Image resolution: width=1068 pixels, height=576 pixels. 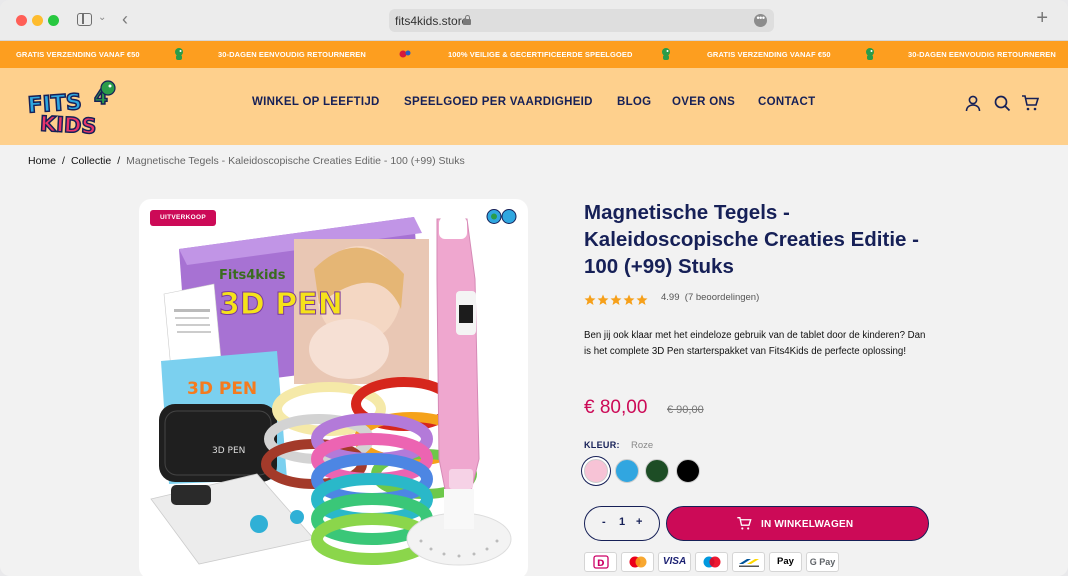 What do you see at coordinates (68, 124) in the screenshot?
I see `svg-text: KIDS` at bounding box center [68, 124].